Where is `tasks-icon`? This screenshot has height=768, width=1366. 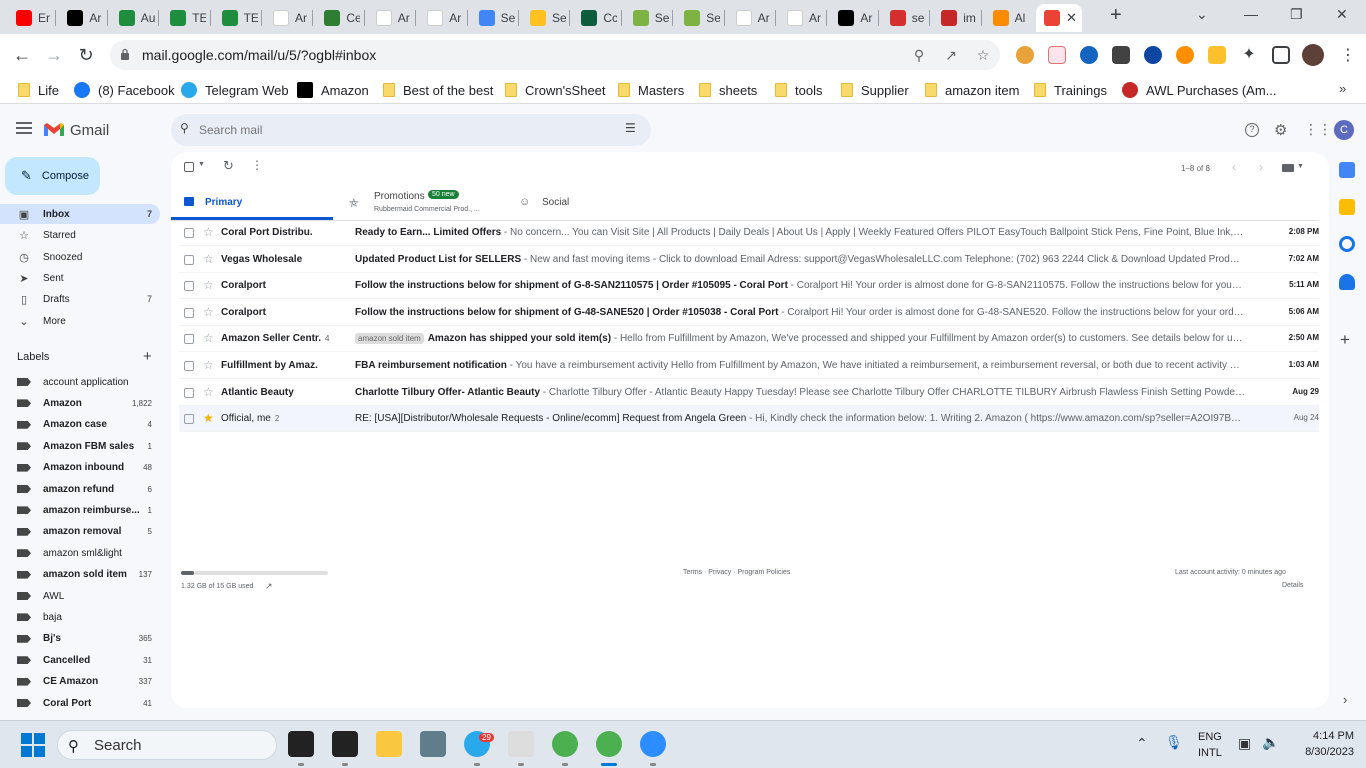
tasks-icon is located at coordinates (1347, 244).